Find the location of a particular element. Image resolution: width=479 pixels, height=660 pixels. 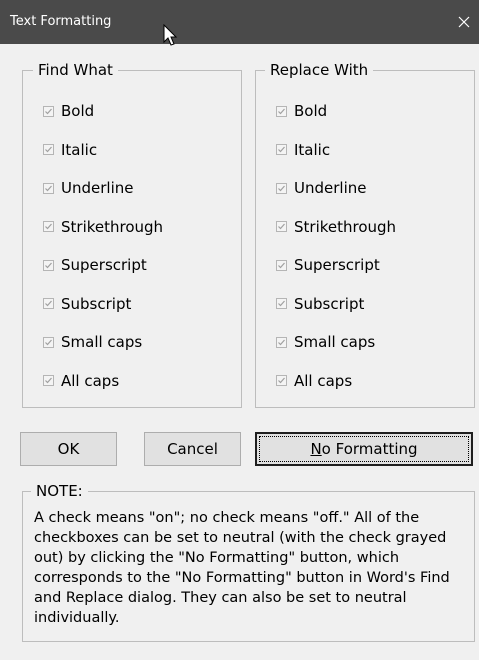

focus-rectangle is located at coordinates (364, 449).